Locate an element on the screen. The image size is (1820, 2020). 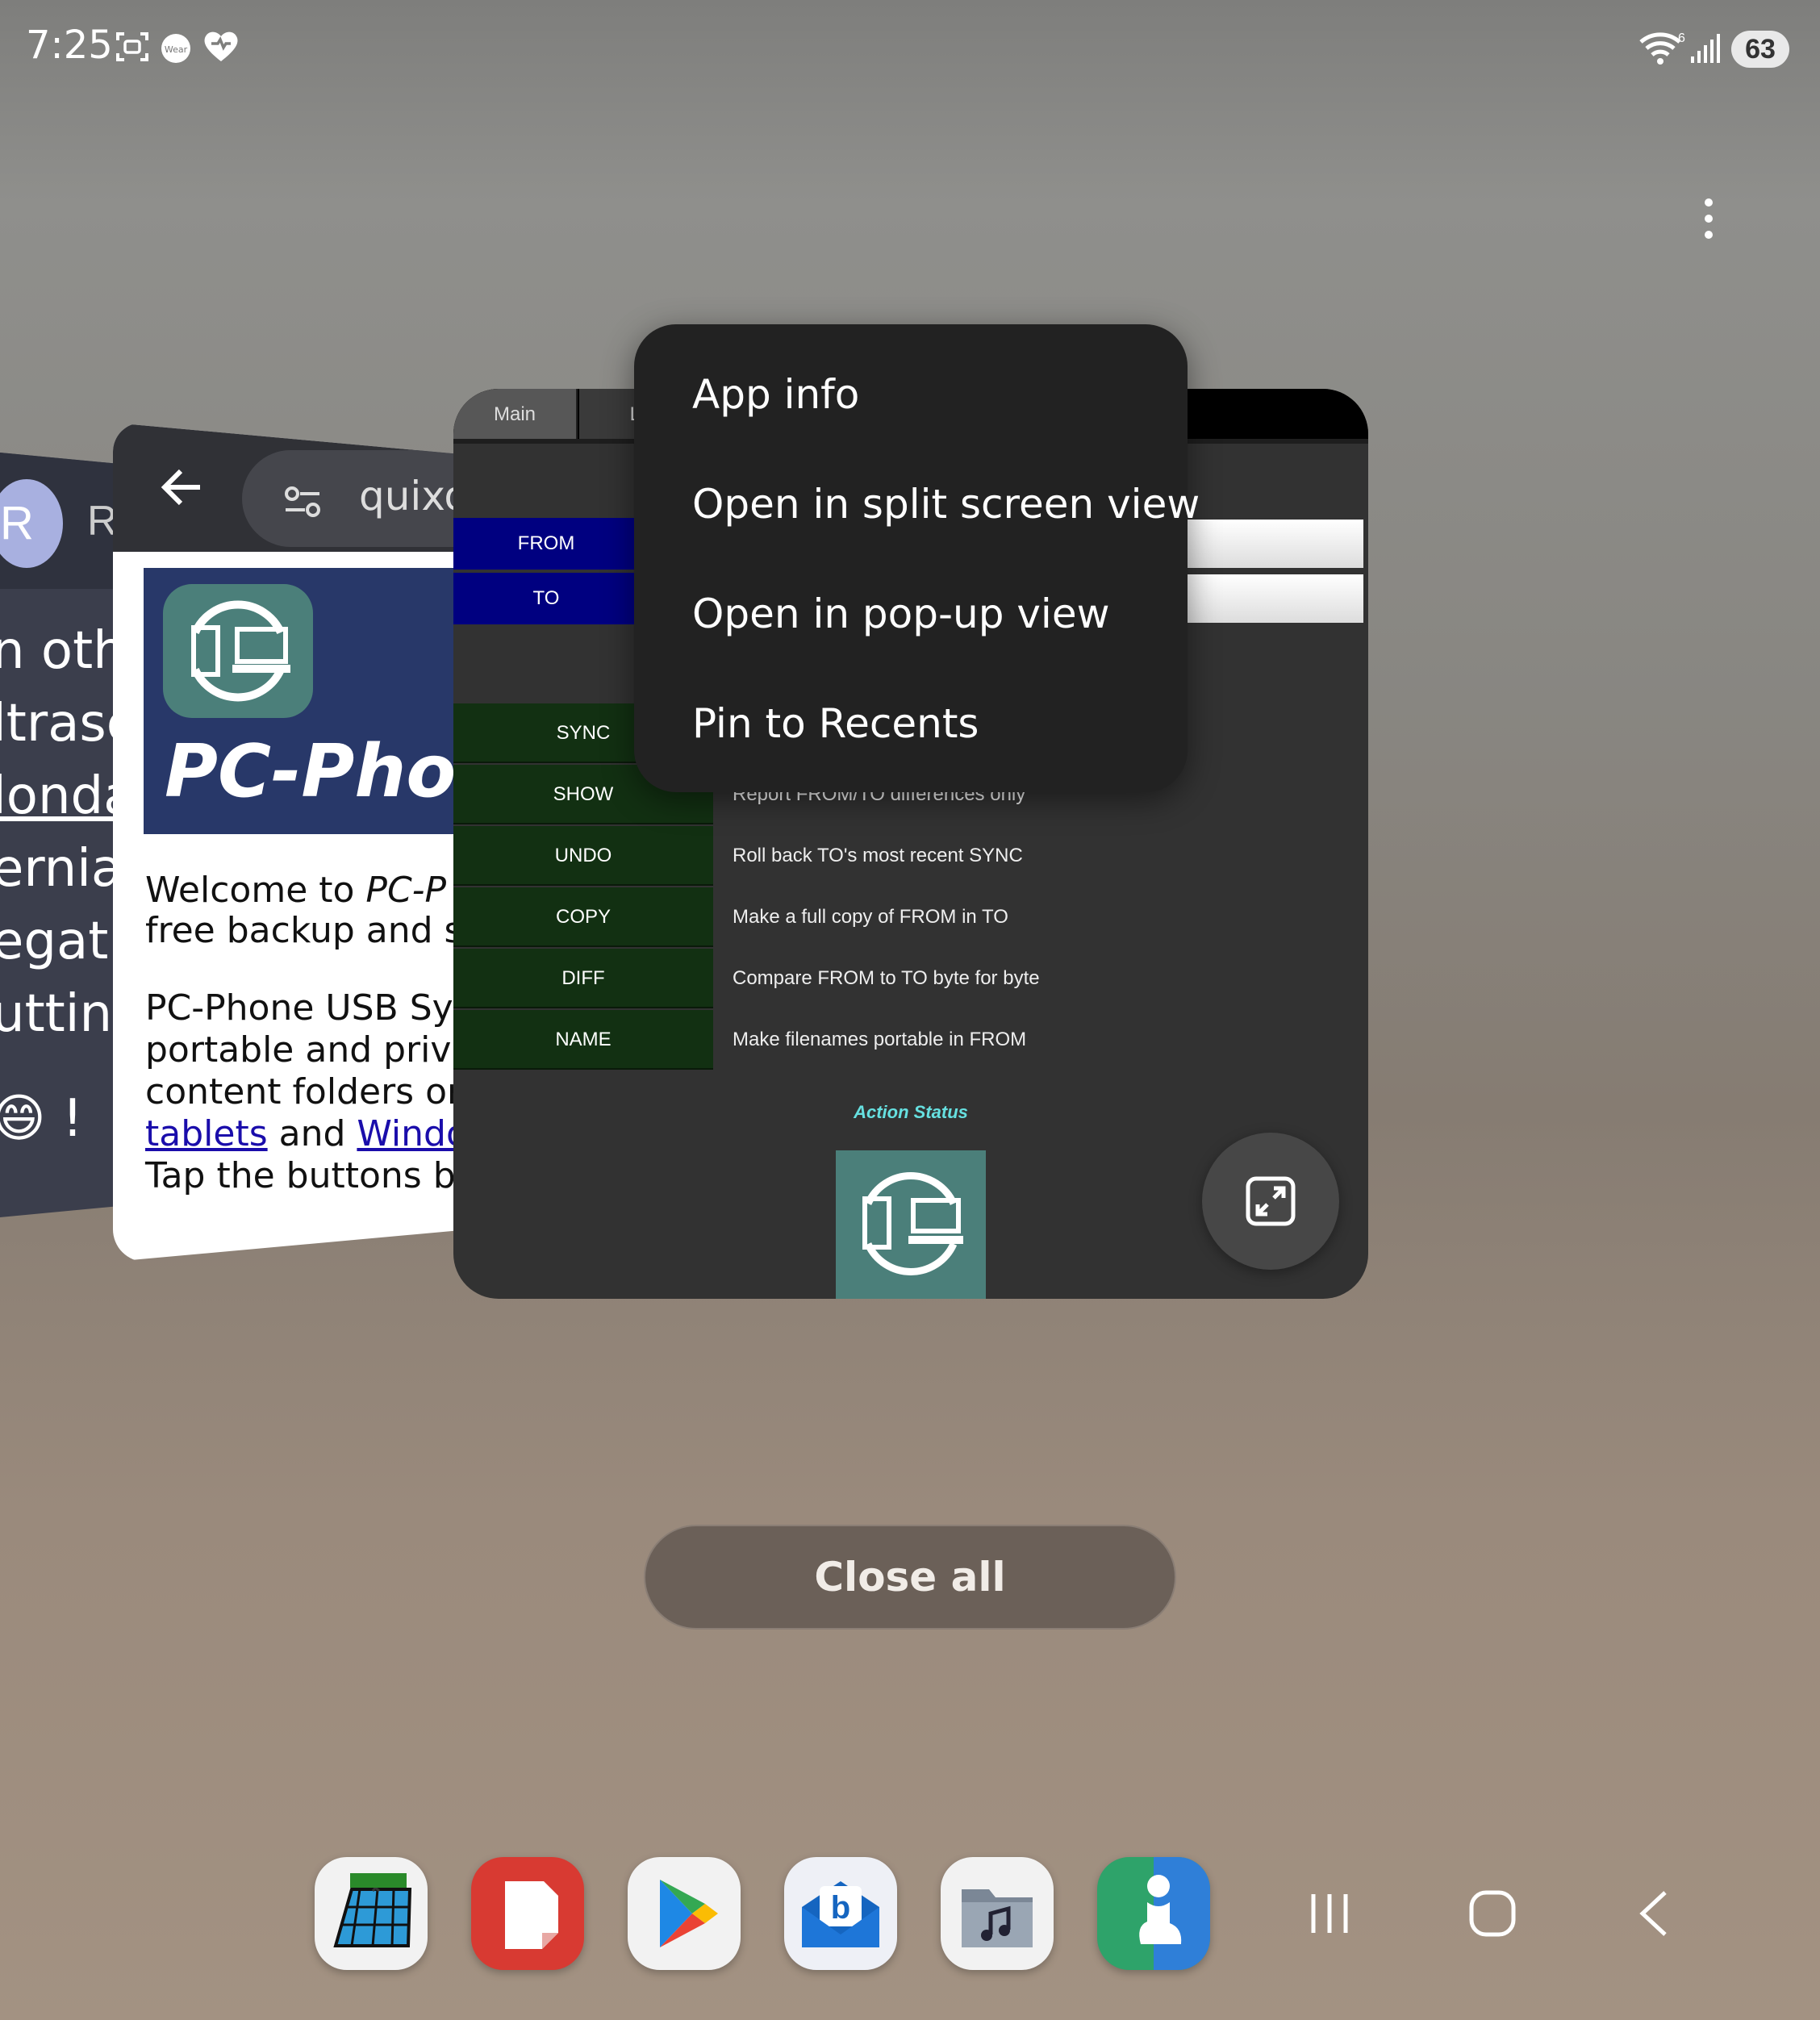
action-desc: Make a full copy of FROM in TO is located at coordinates (871, 917).